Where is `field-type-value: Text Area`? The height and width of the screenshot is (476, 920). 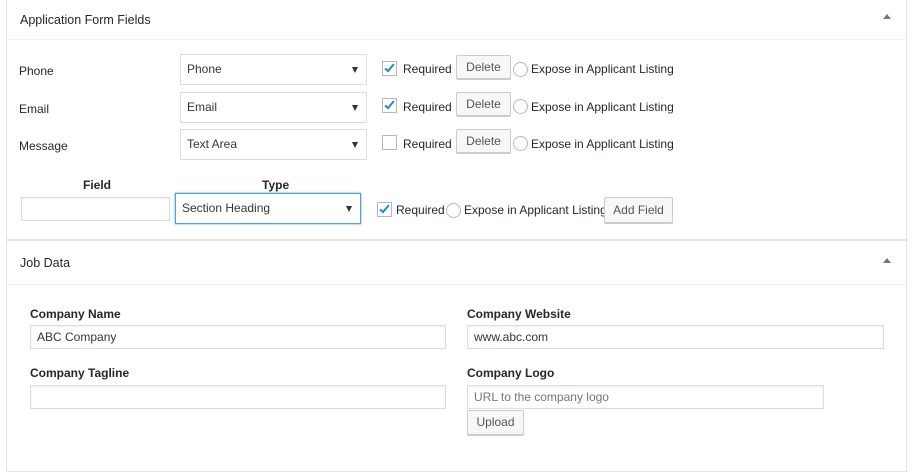
field-type-value: Text Area is located at coordinates (212, 144).